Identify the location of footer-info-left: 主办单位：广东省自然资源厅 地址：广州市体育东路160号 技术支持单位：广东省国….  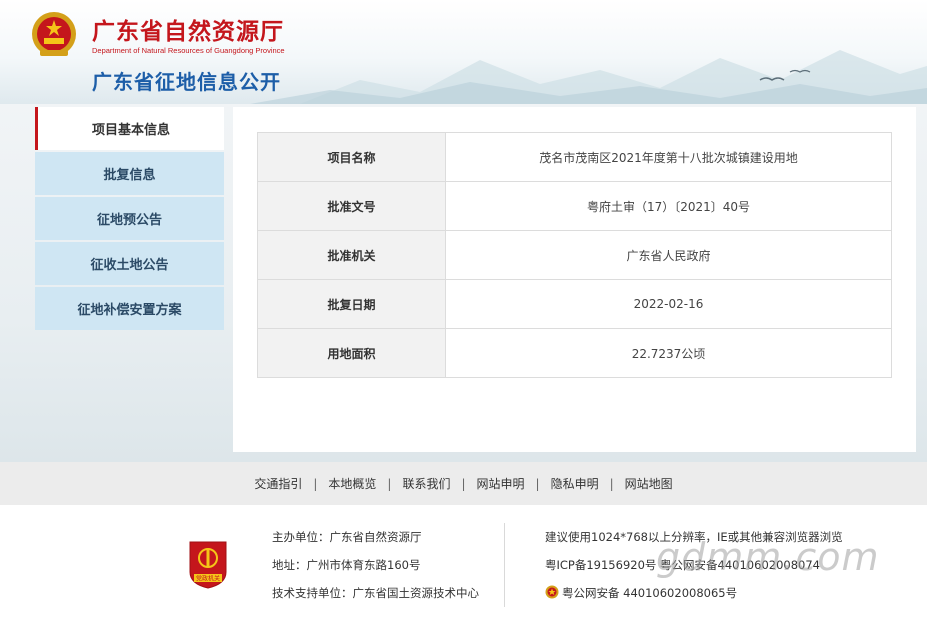
(375, 569).